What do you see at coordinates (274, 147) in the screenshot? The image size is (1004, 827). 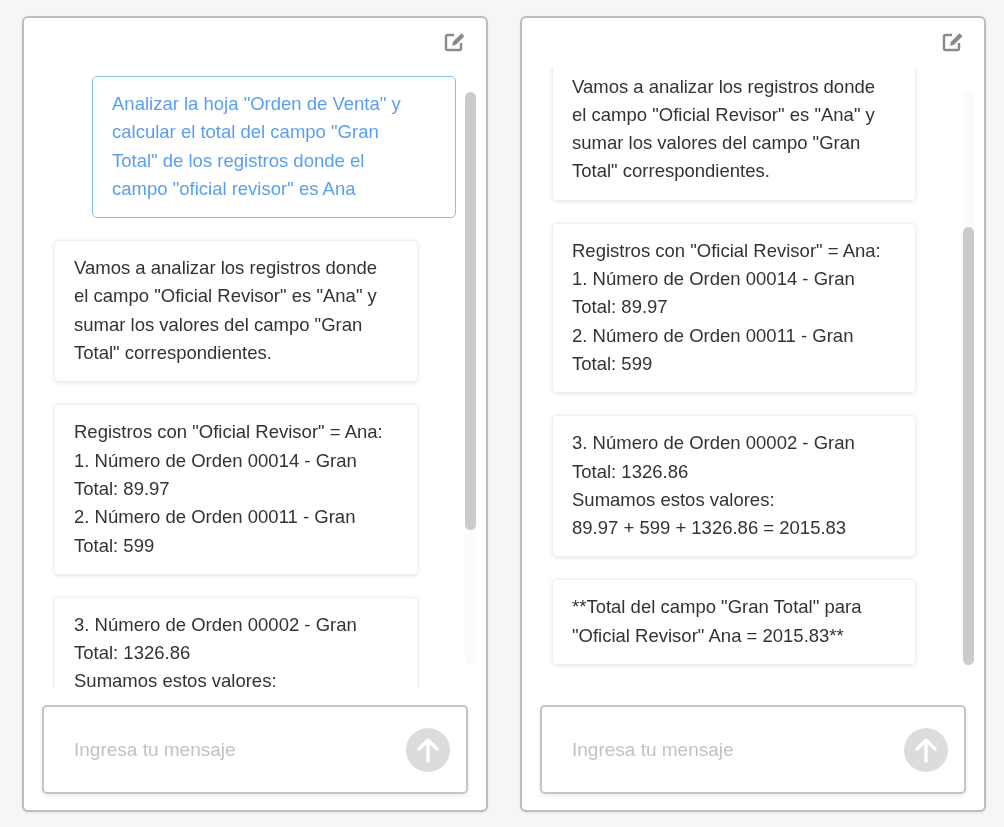 I see `user-message: Analizar la hoja "Orden de Venta" y calcular el total del campo "Gran Total" de los registros donde el campo "oficial revisor" es Ana` at bounding box center [274, 147].